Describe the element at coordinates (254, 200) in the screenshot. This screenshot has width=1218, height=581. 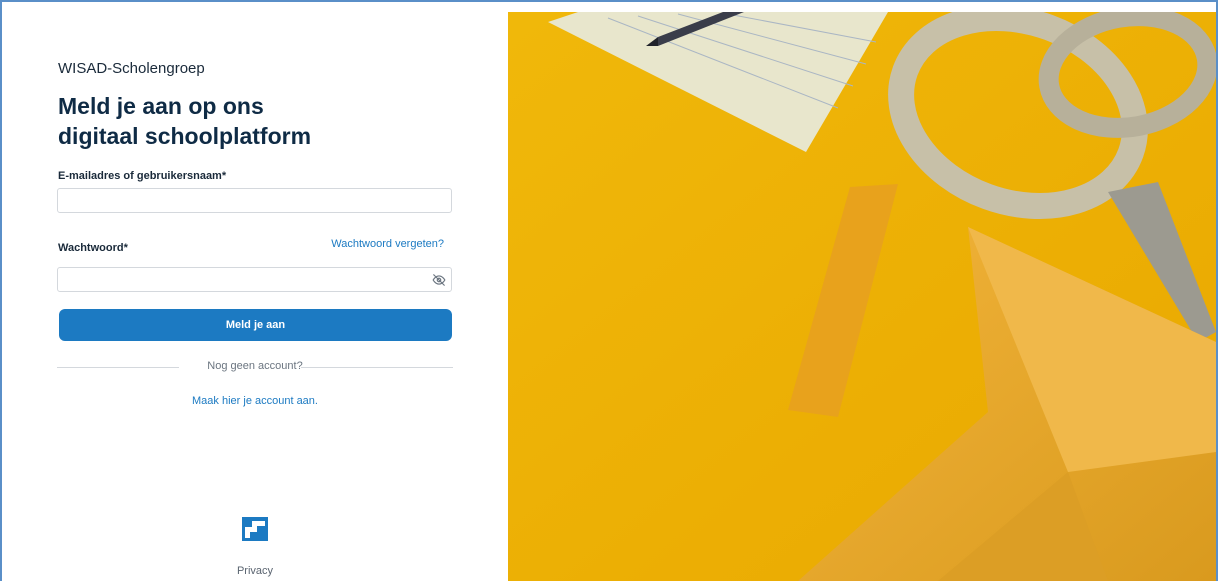
I see `username-input` at that location.